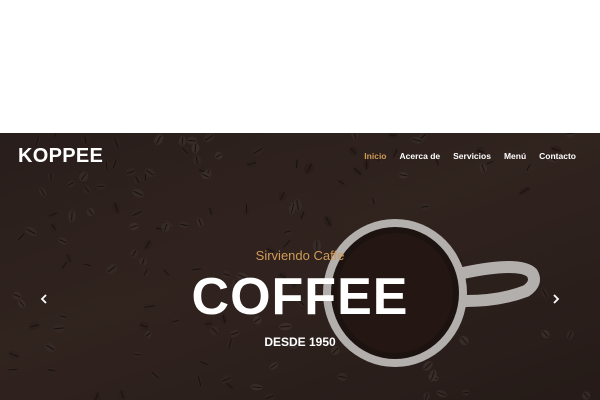 The image size is (600, 400). I want to click on carousel-next-button, so click(556, 299).